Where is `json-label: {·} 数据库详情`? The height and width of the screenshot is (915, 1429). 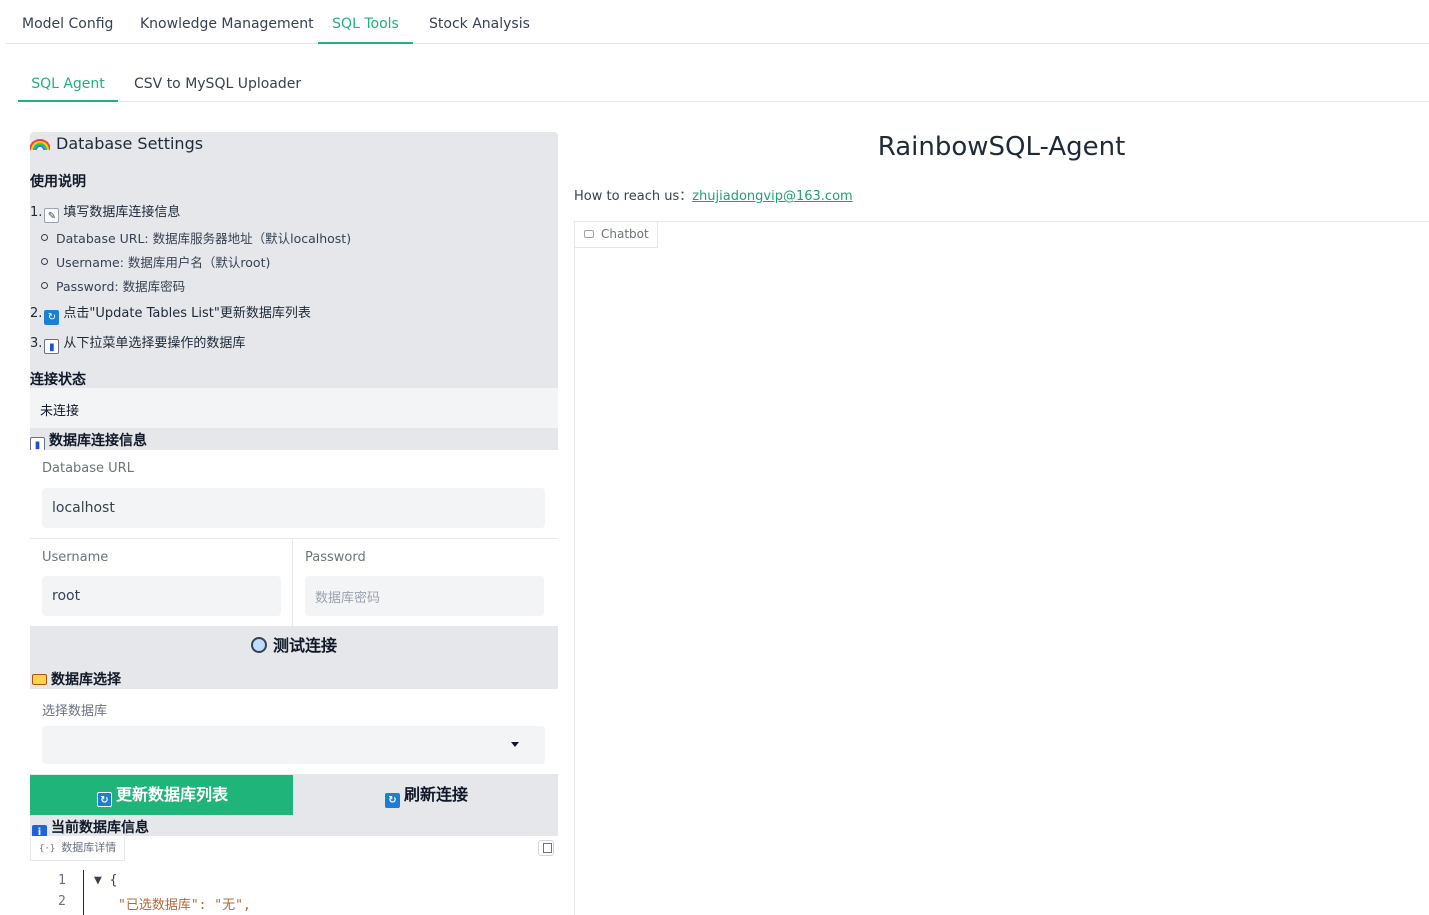 json-label: {·} 数据库详情 is located at coordinates (78, 849).